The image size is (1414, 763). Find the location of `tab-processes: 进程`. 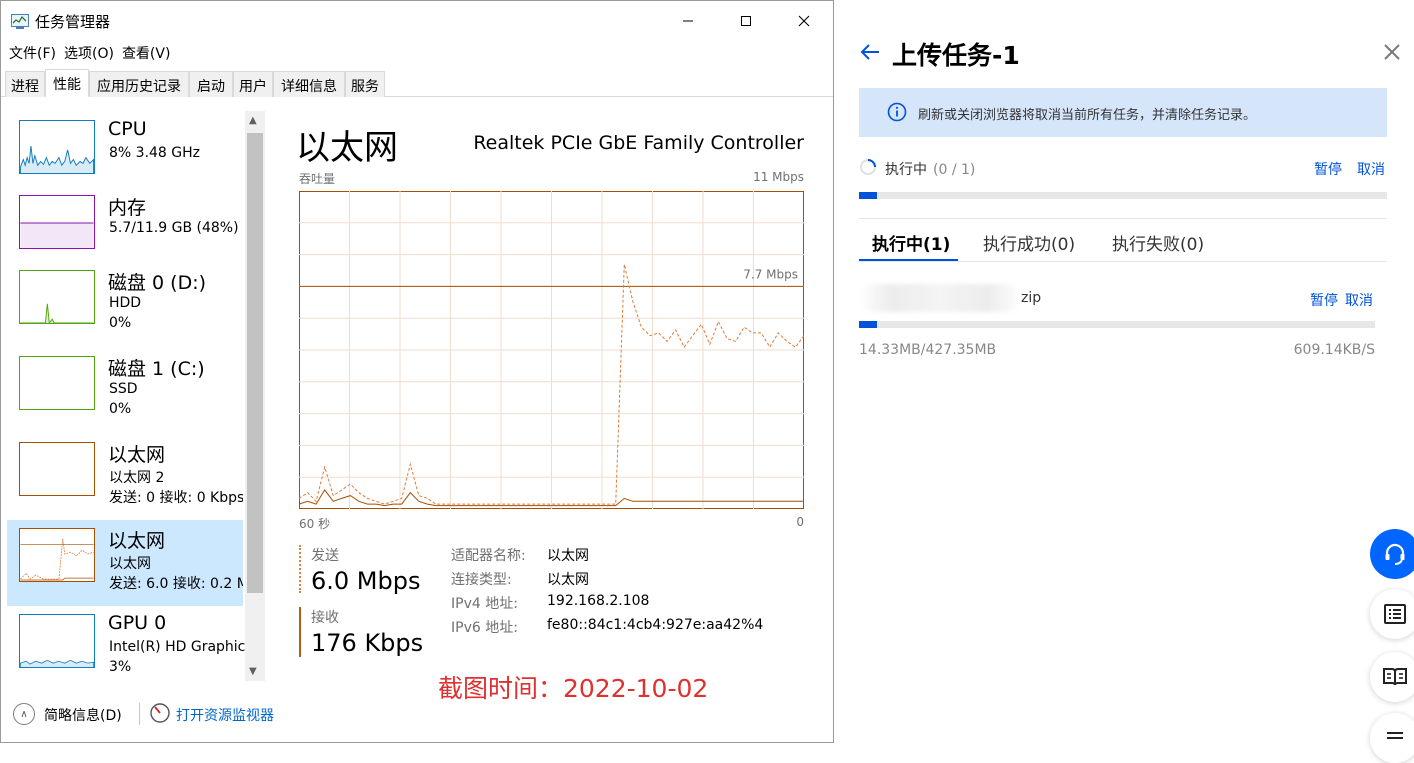

tab-processes: 进程 is located at coordinates (25, 84).